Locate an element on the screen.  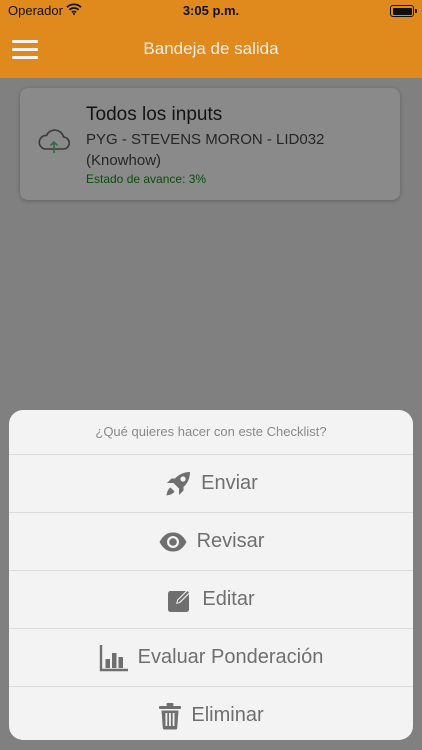
delete-button: Eliminar is located at coordinates (211, 713).